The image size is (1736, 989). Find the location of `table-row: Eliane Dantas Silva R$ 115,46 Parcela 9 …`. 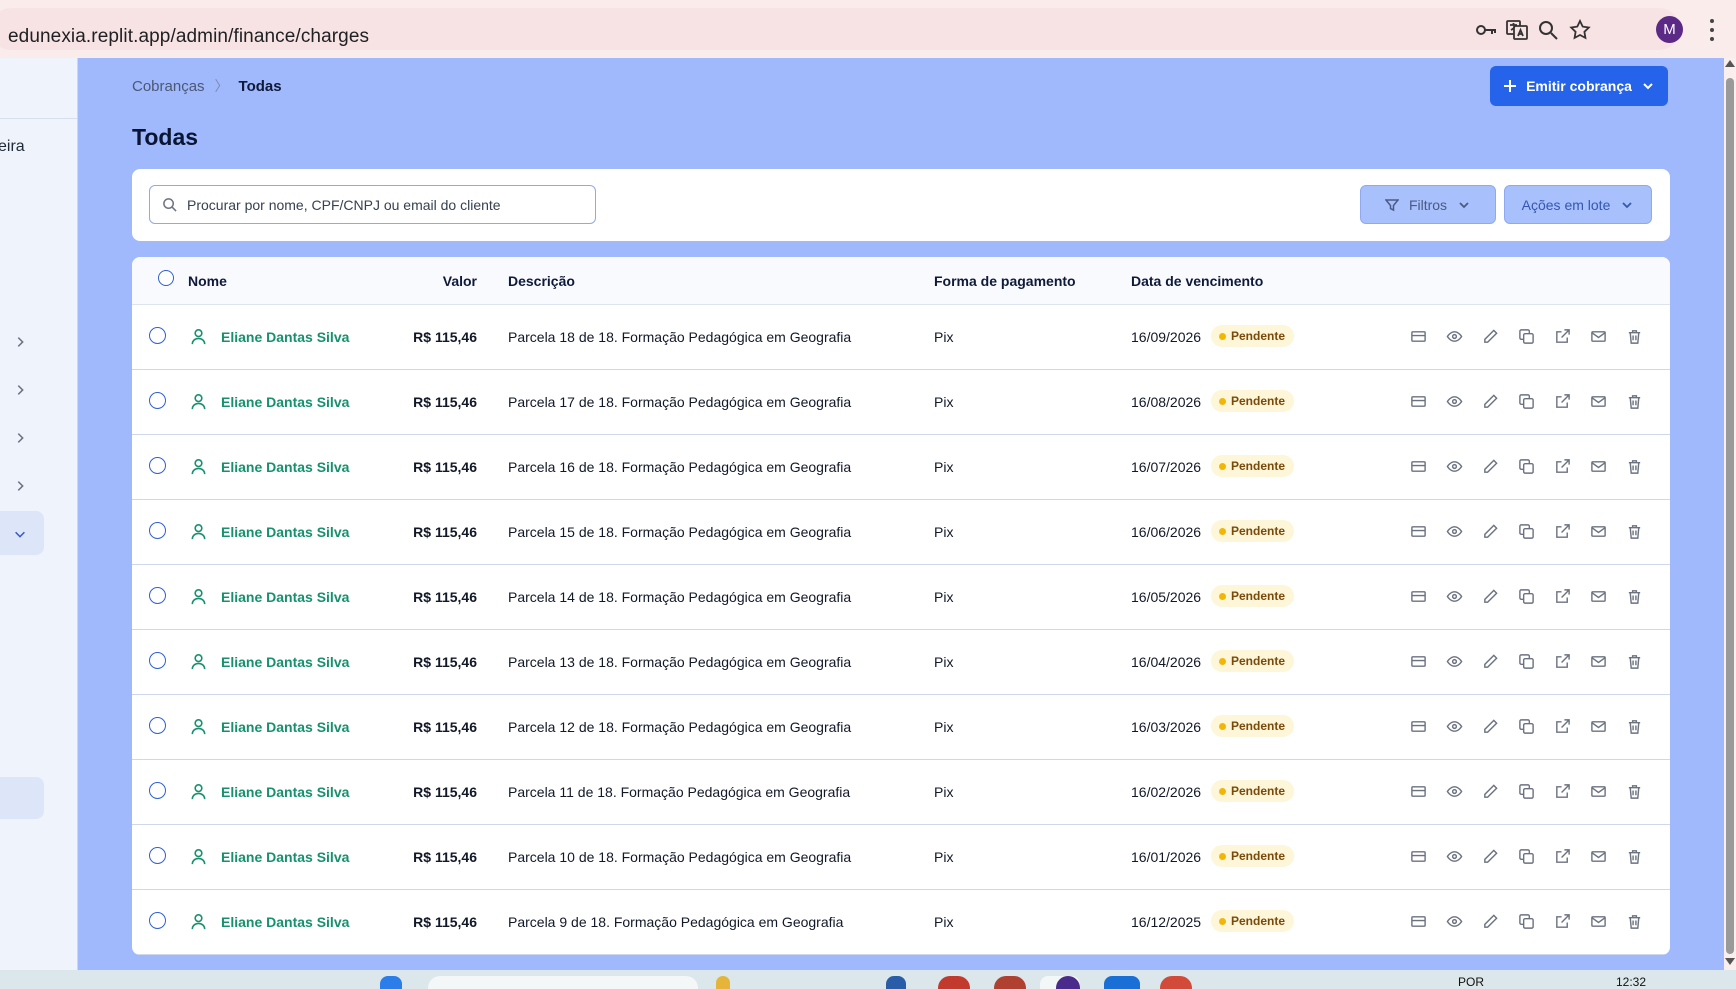

table-row: Eliane Dantas Silva R$ 115,46 Parcela 9 … is located at coordinates (901, 922).